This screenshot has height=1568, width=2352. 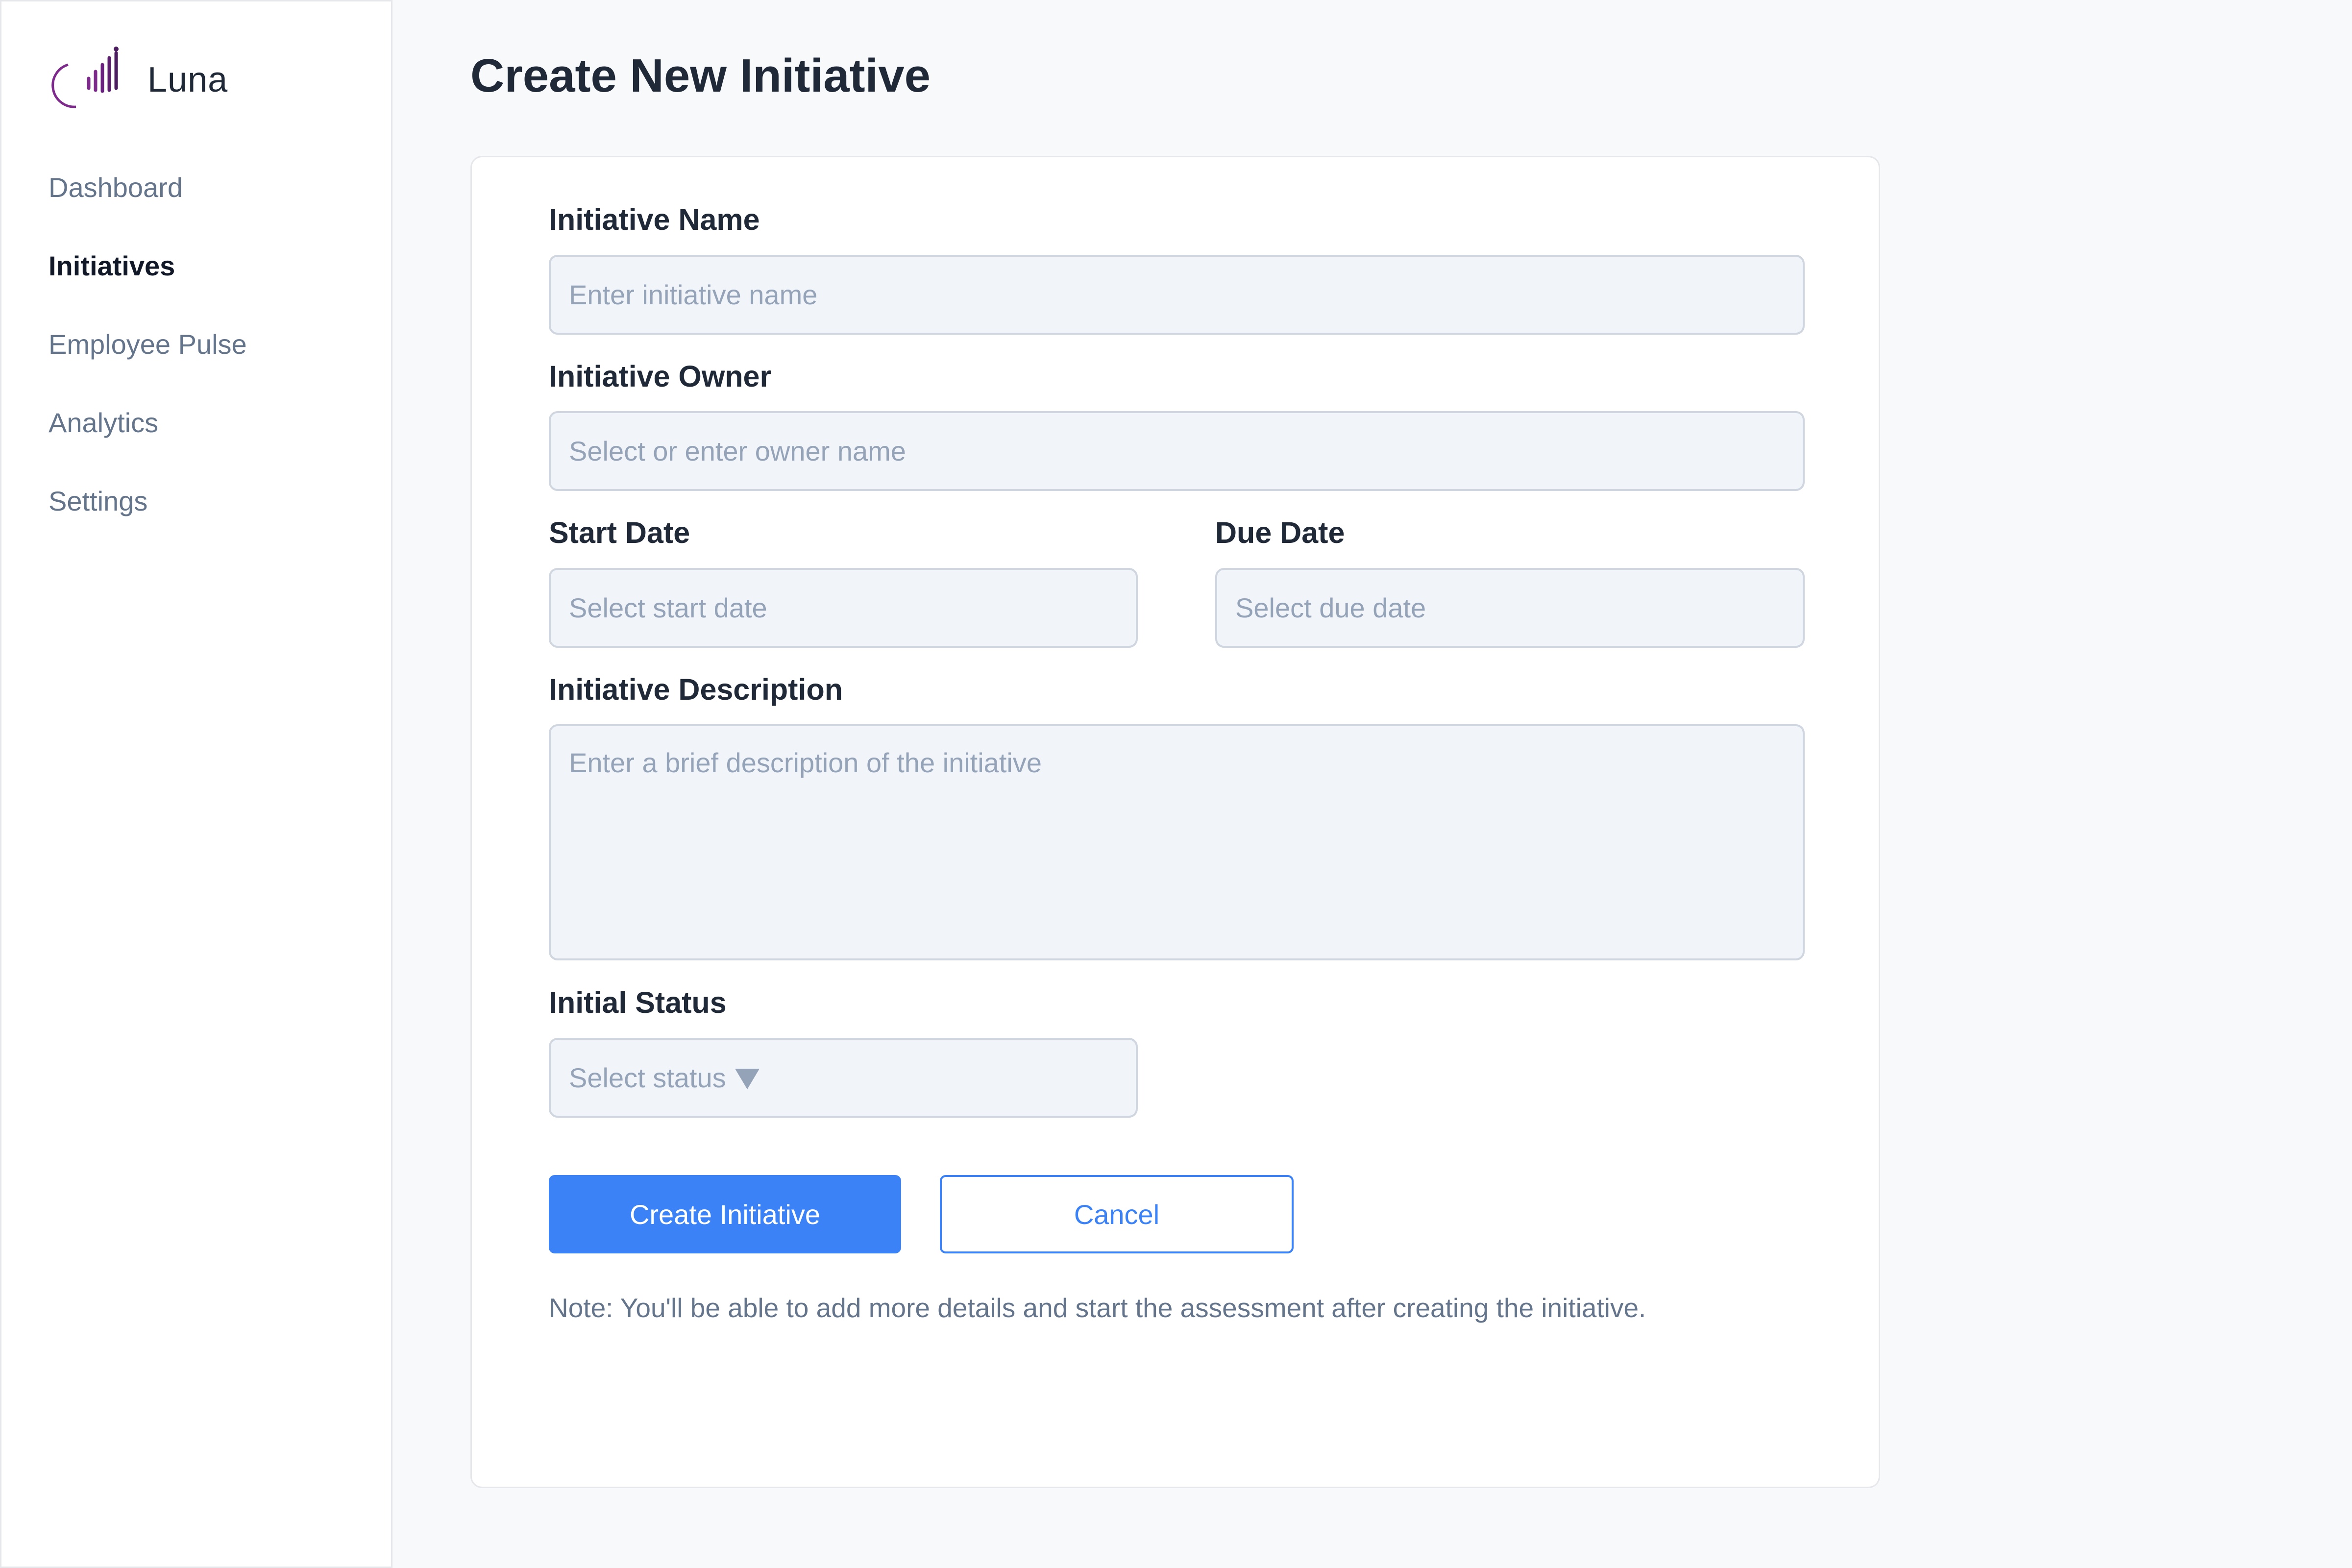 I want to click on due-date-input: Select due date, so click(x=1510, y=608).